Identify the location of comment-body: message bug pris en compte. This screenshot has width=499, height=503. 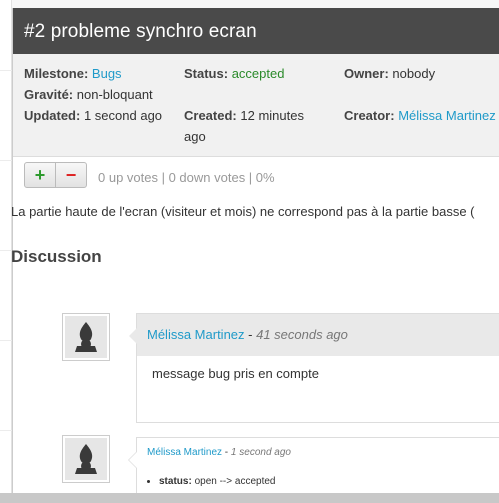
(235, 373).